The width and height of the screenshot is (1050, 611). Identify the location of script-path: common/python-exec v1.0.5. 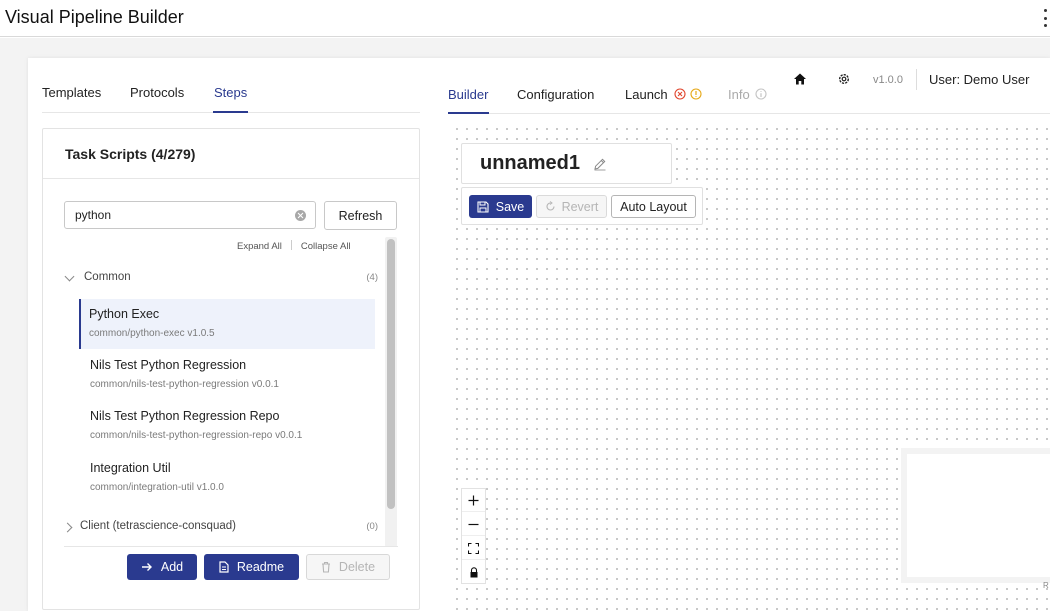
(152, 333).